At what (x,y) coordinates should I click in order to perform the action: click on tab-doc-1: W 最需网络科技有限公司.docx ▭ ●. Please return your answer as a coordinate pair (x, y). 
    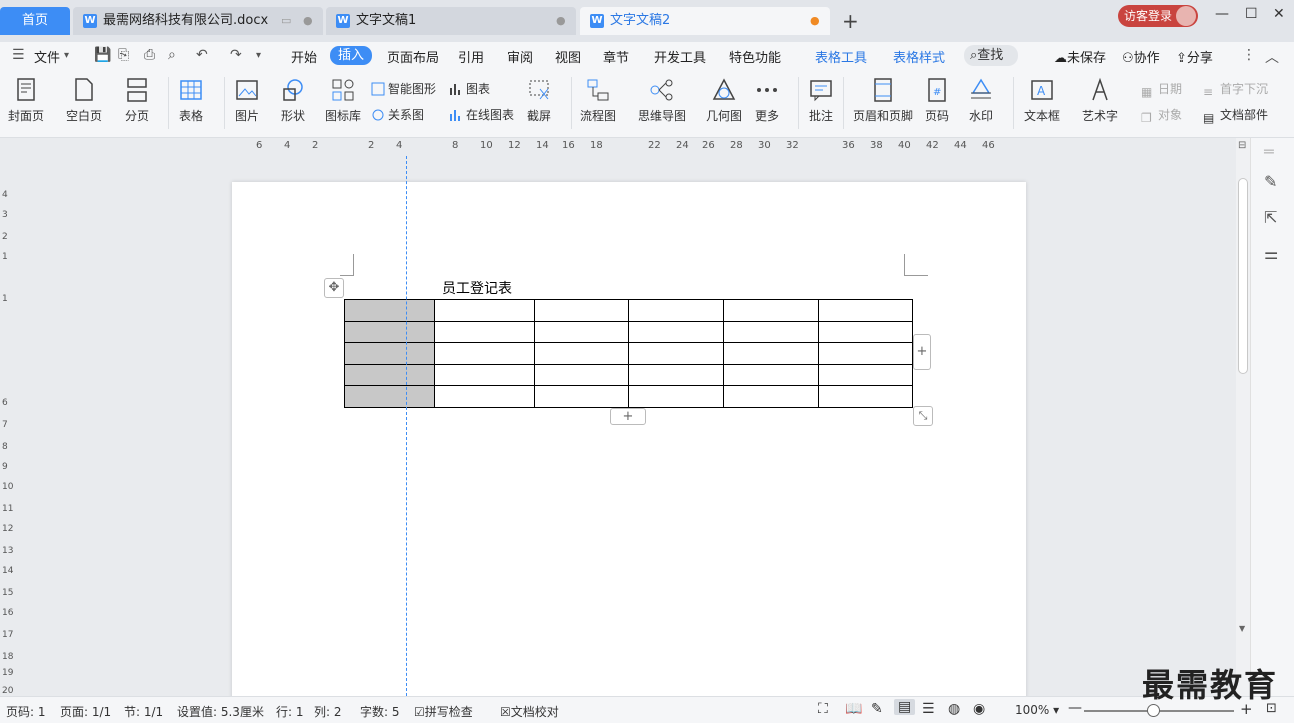
    Looking at the image, I should click on (198, 21).